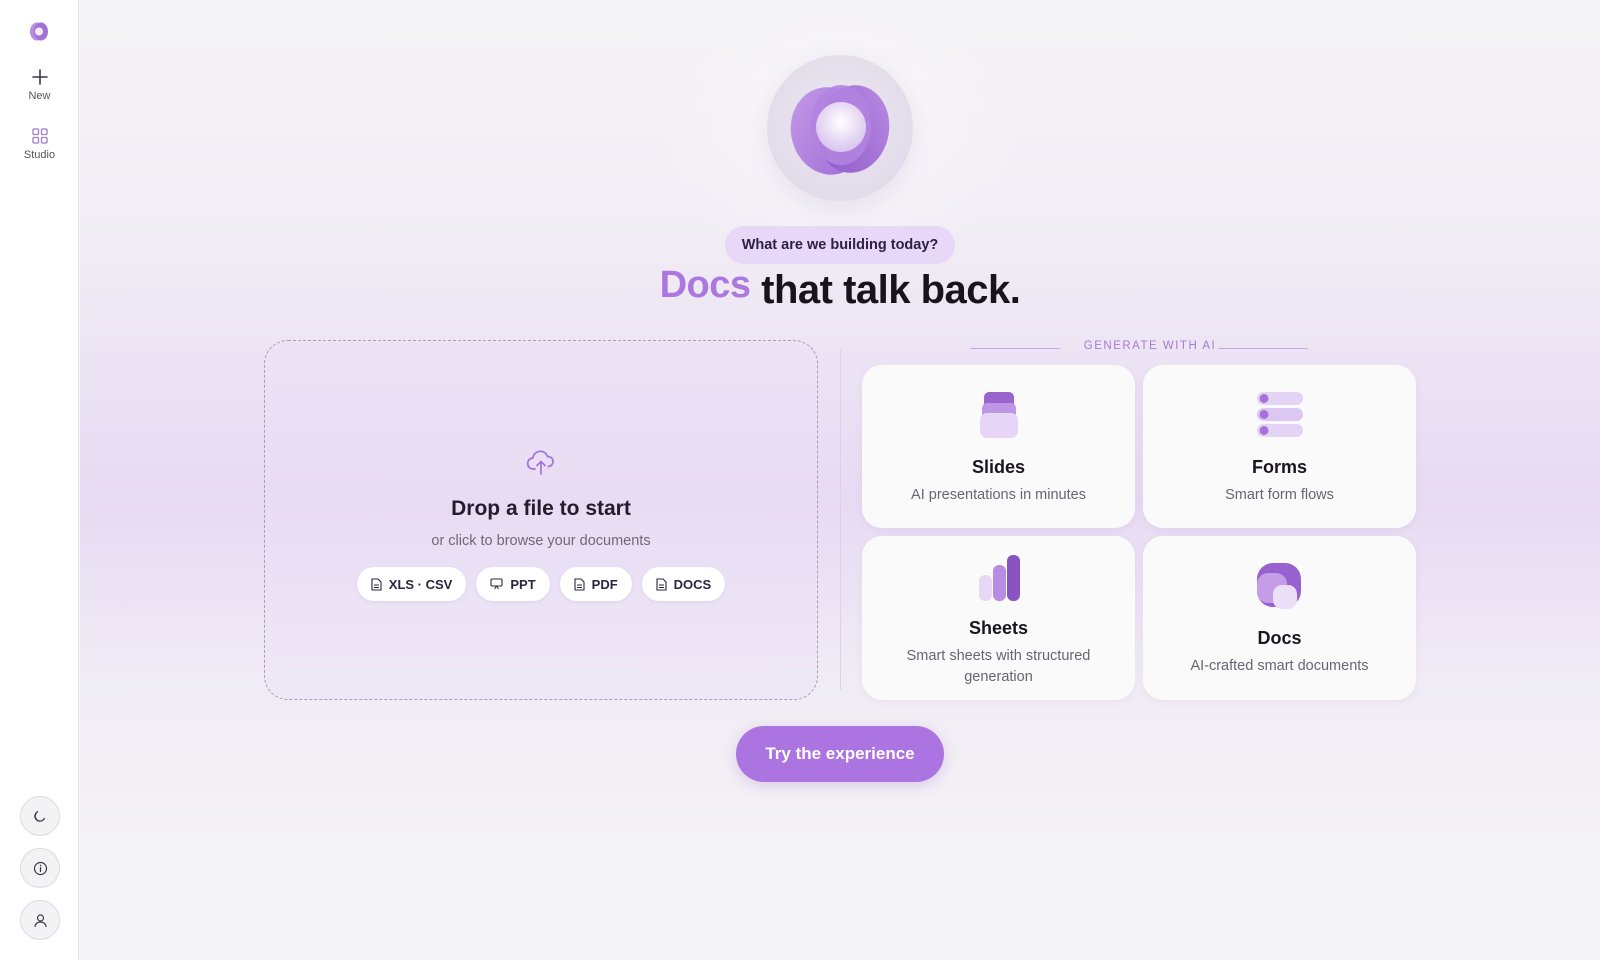  What do you see at coordinates (1279, 495) in the screenshot?
I see `card-description: Smart form flows` at bounding box center [1279, 495].